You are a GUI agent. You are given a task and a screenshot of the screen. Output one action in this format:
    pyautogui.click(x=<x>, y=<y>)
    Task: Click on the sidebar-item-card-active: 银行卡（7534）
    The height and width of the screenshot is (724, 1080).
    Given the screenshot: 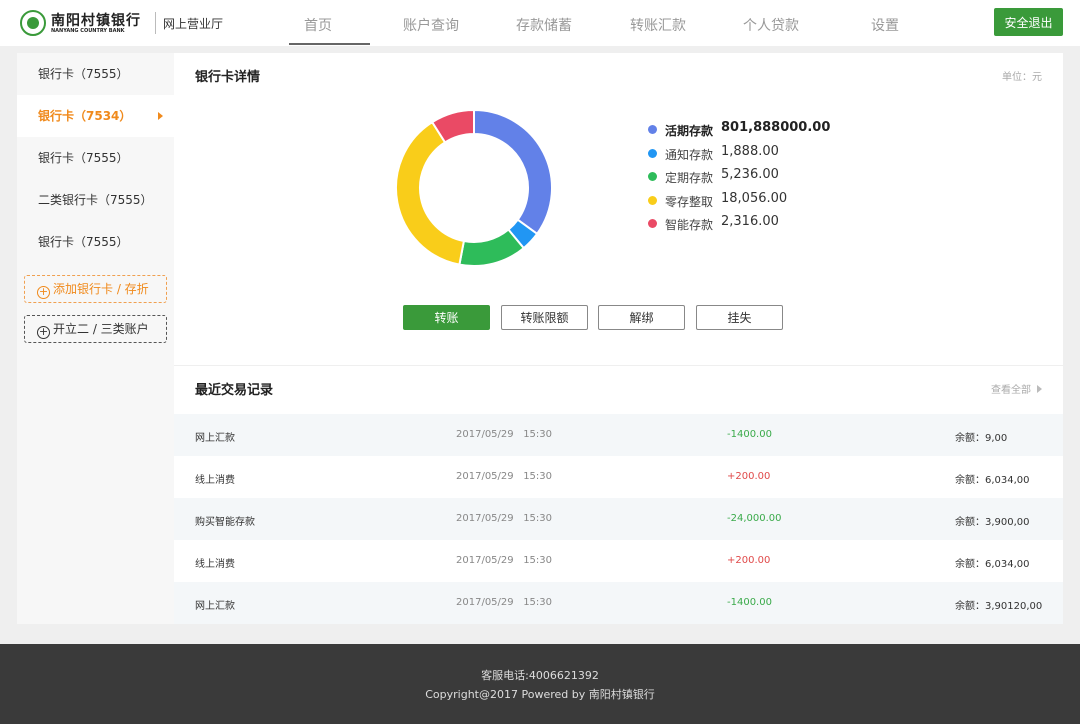 What is the action you would take?
    pyautogui.click(x=95, y=116)
    